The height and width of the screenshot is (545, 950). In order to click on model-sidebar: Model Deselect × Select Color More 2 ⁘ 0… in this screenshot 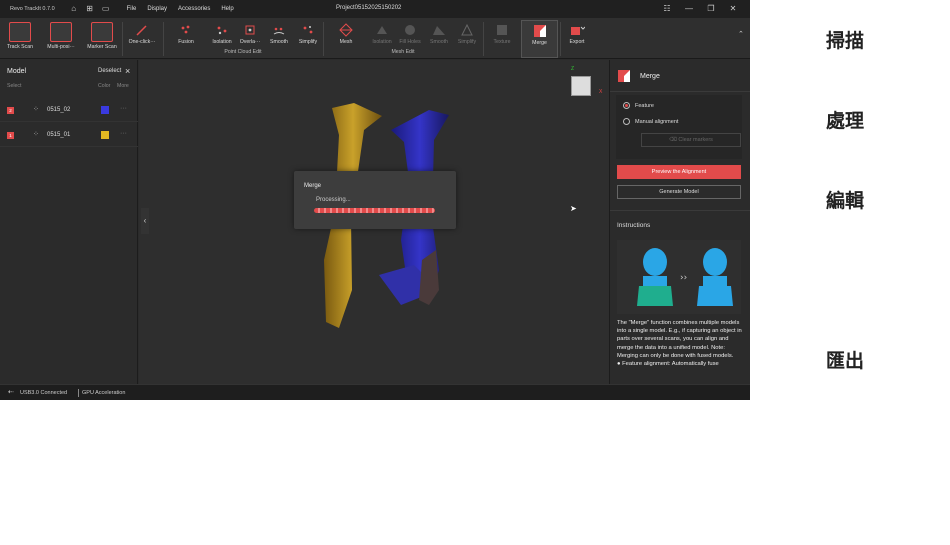, I will do `click(69, 222)`.